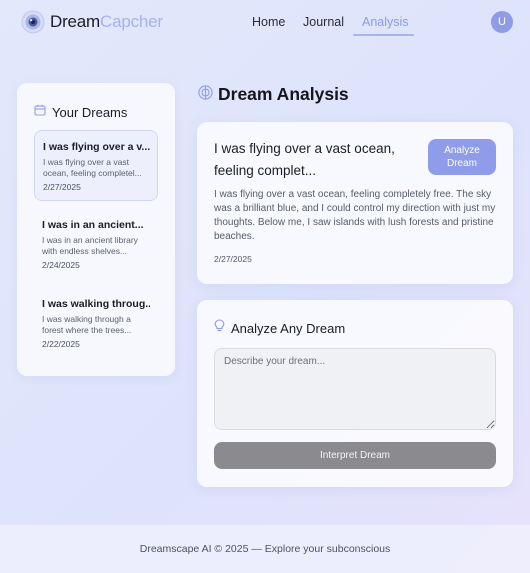 Image resolution: width=530 pixels, height=573 pixels. I want to click on page-title: Dream Analysis, so click(283, 94).